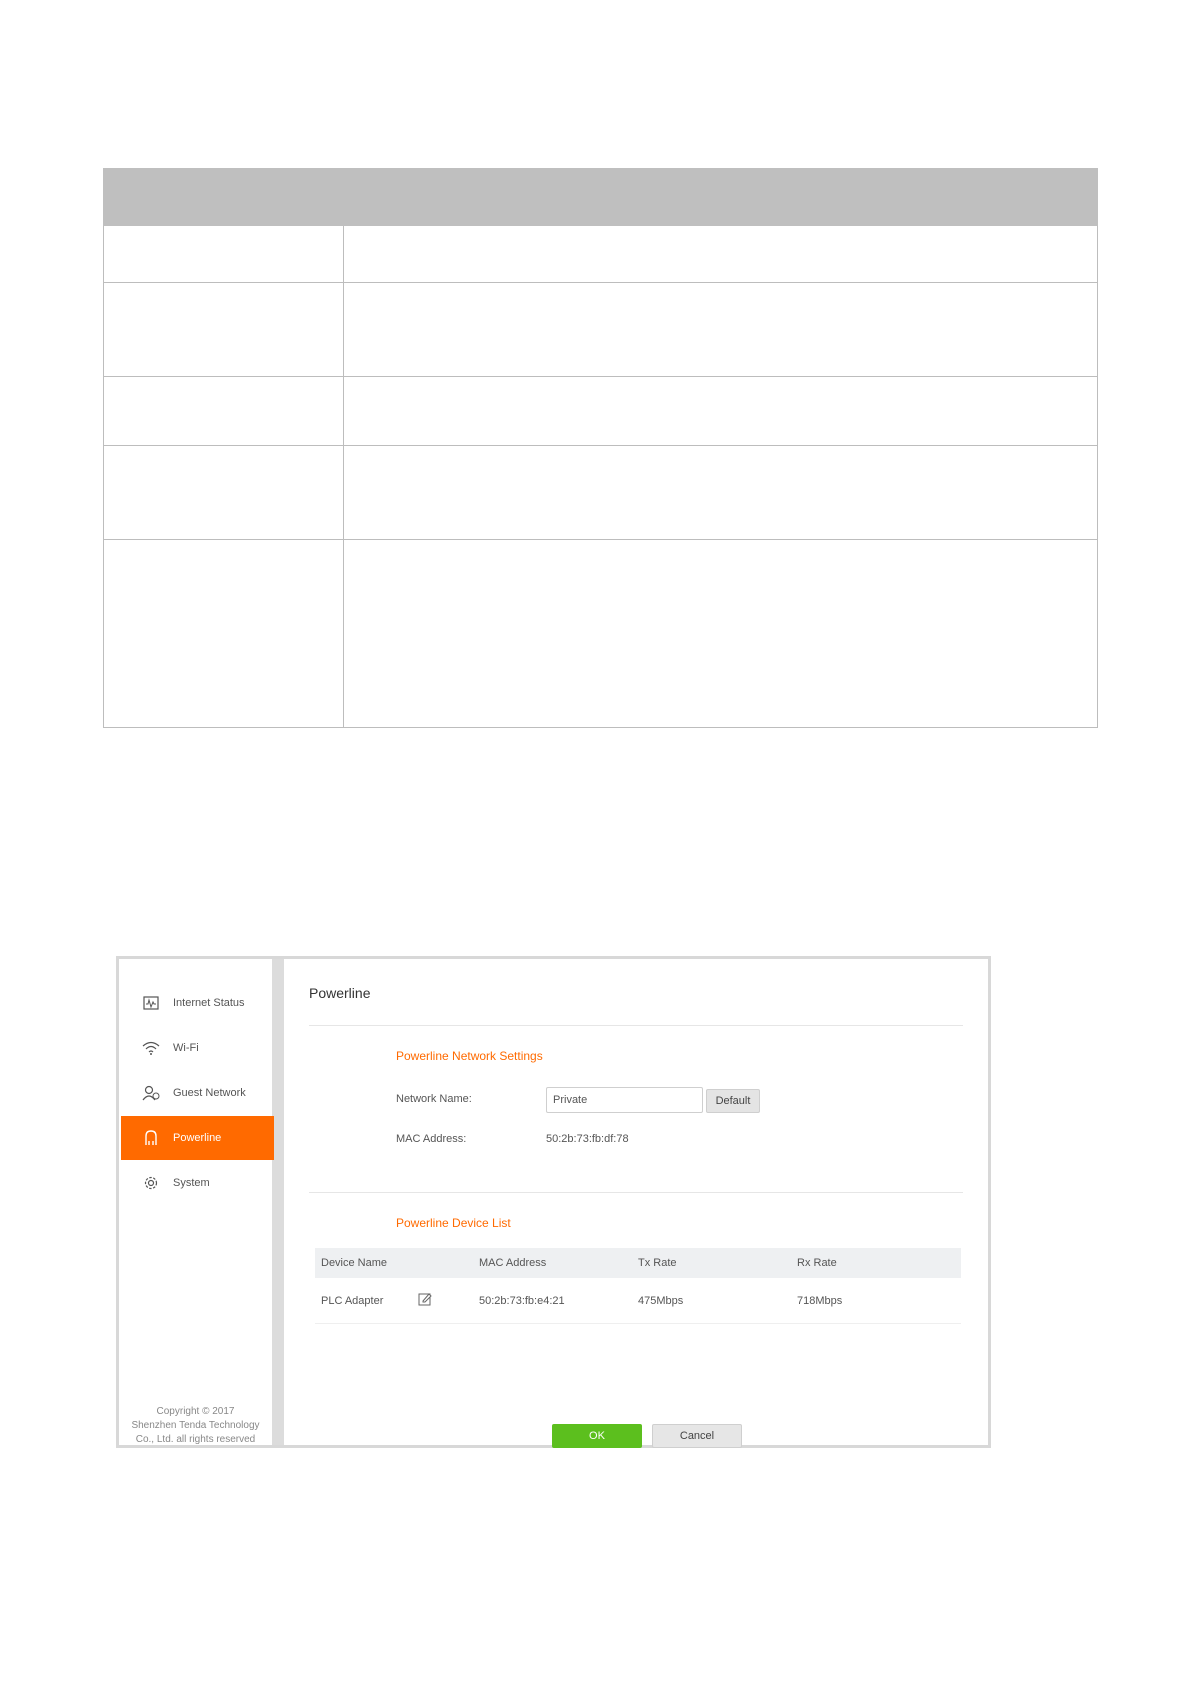 This screenshot has width=1191, height=1684. What do you see at coordinates (624, 1100) in the screenshot?
I see `network-name-input` at bounding box center [624, 1100].